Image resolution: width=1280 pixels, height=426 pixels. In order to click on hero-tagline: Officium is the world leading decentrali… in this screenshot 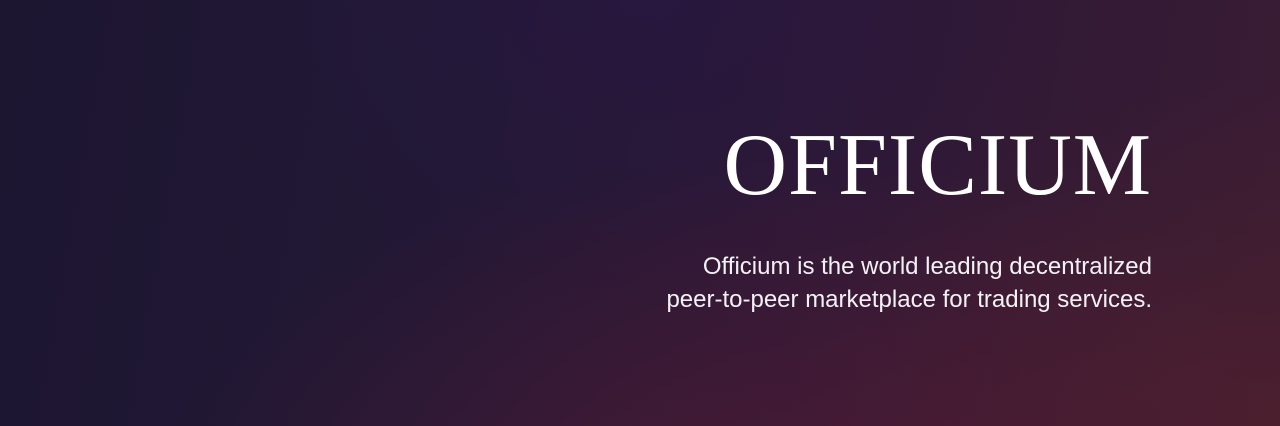, I will do `click(909, 283)`.